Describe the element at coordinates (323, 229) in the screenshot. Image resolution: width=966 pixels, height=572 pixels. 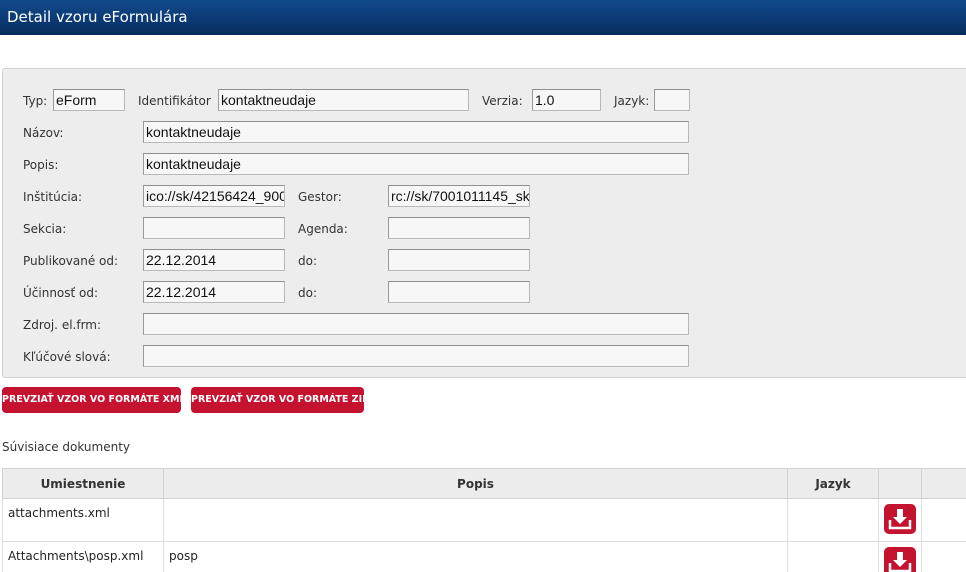
I see `agenda-label: Agenda:` at that location.